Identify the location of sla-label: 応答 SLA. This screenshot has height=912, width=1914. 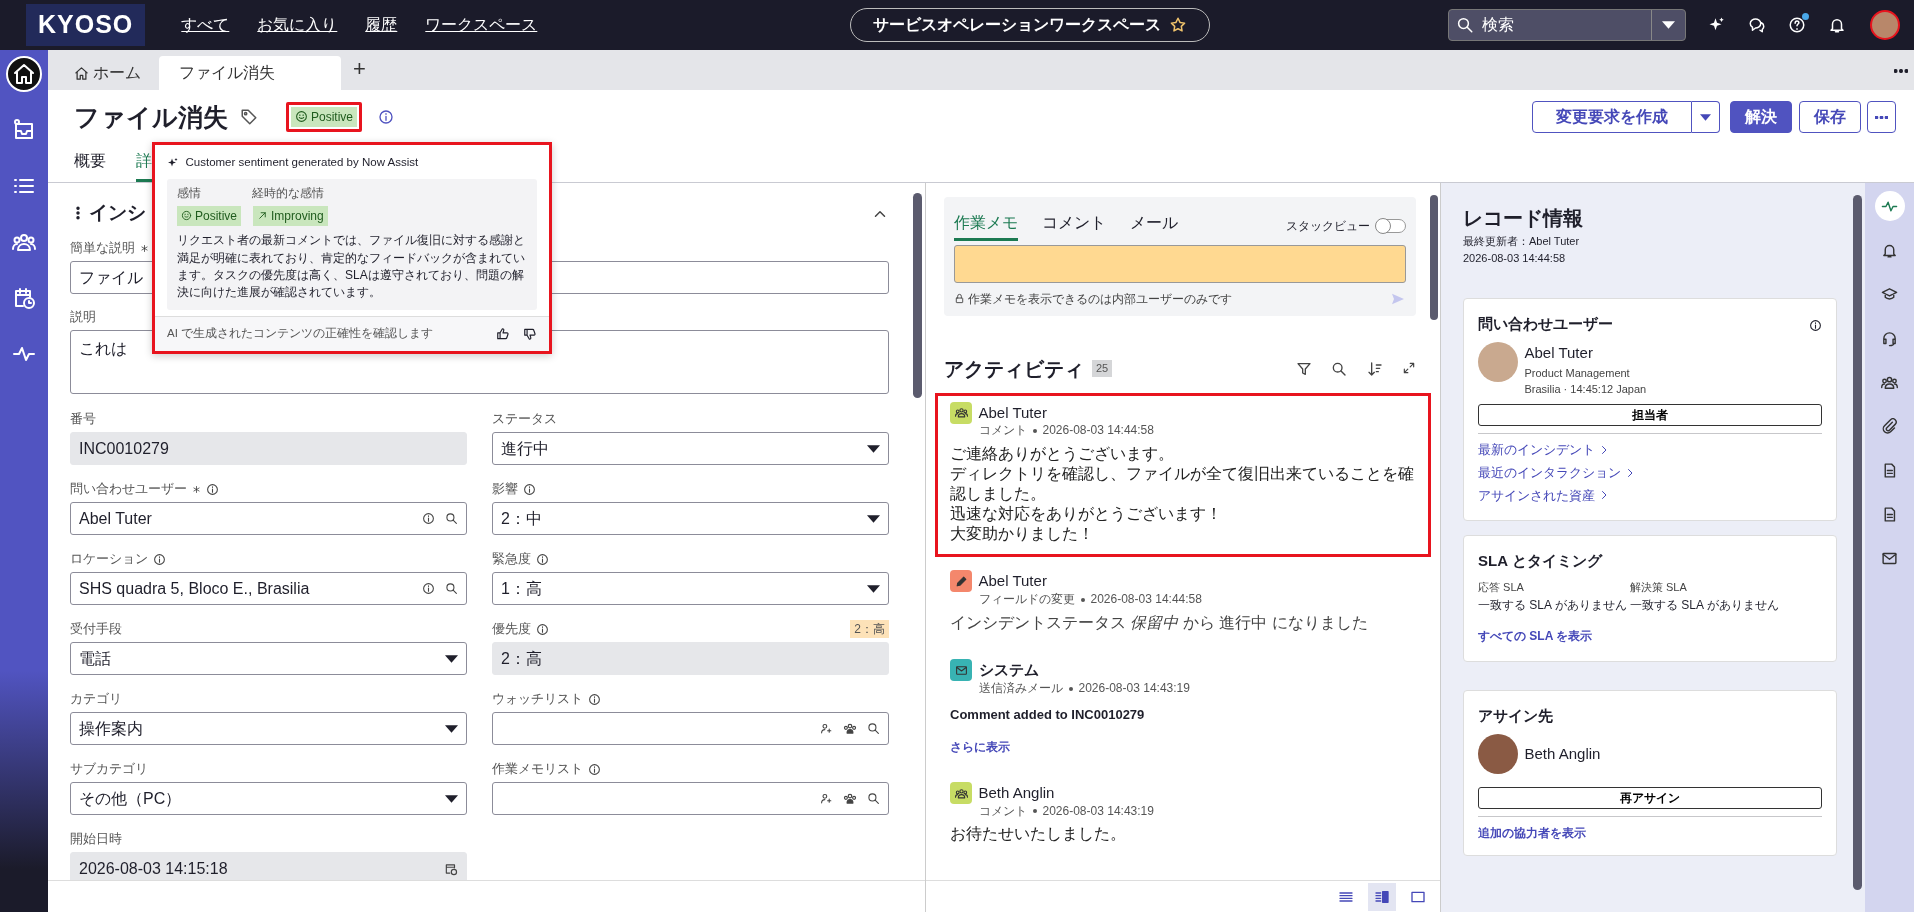
(1501, 588).